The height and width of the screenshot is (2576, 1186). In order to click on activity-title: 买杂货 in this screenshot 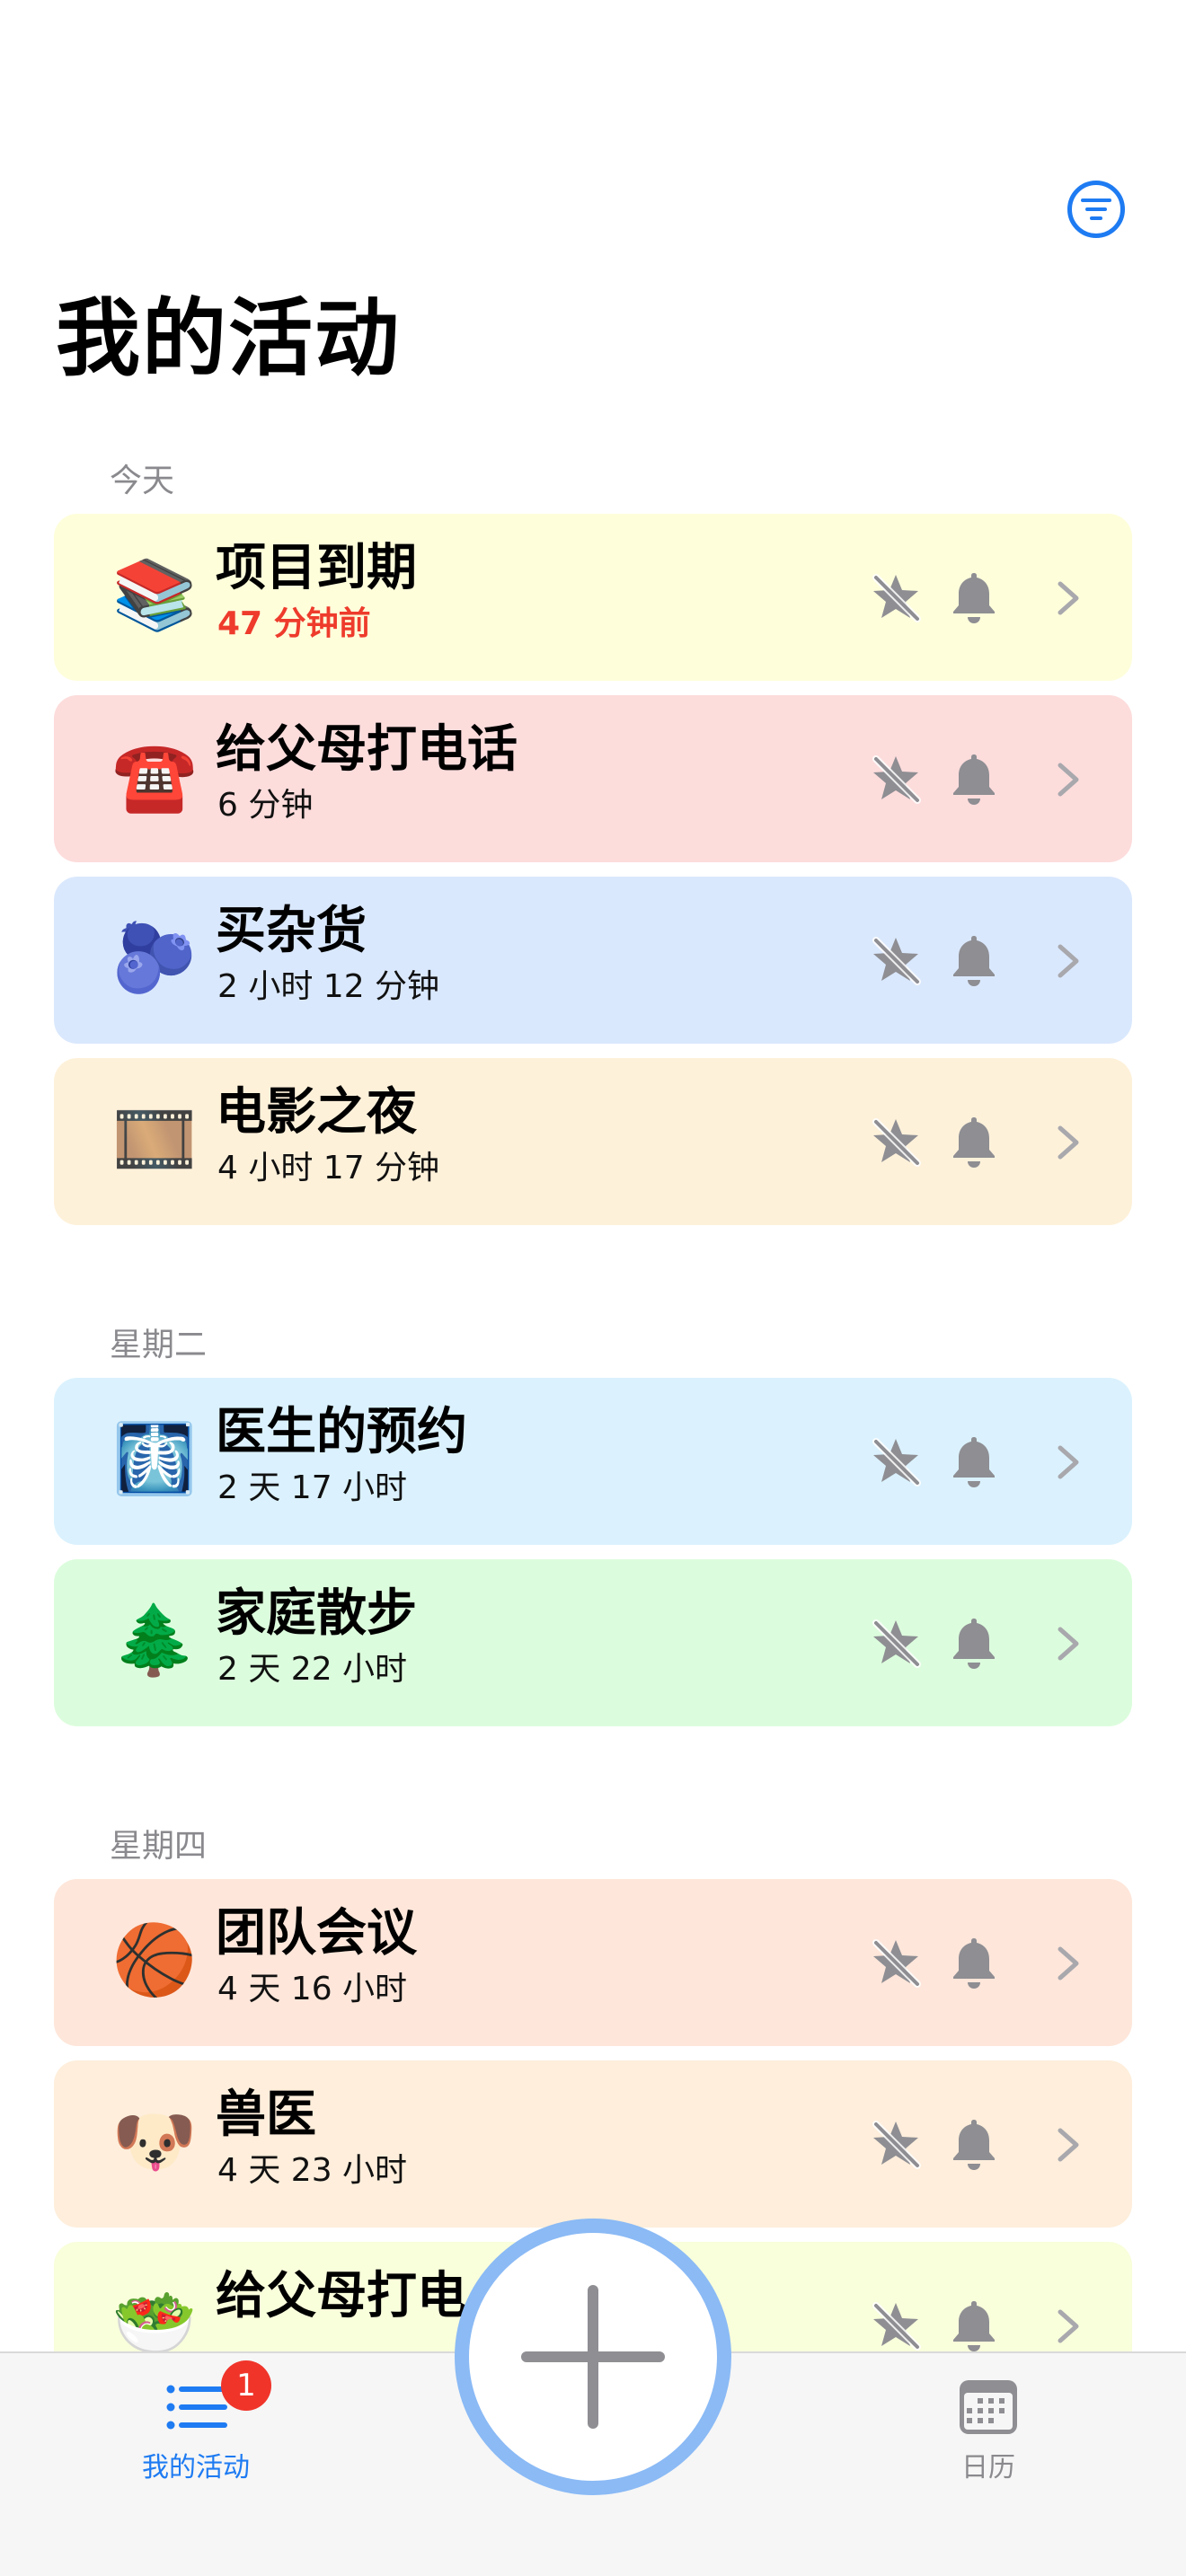, I will do `click(291, 931)`.